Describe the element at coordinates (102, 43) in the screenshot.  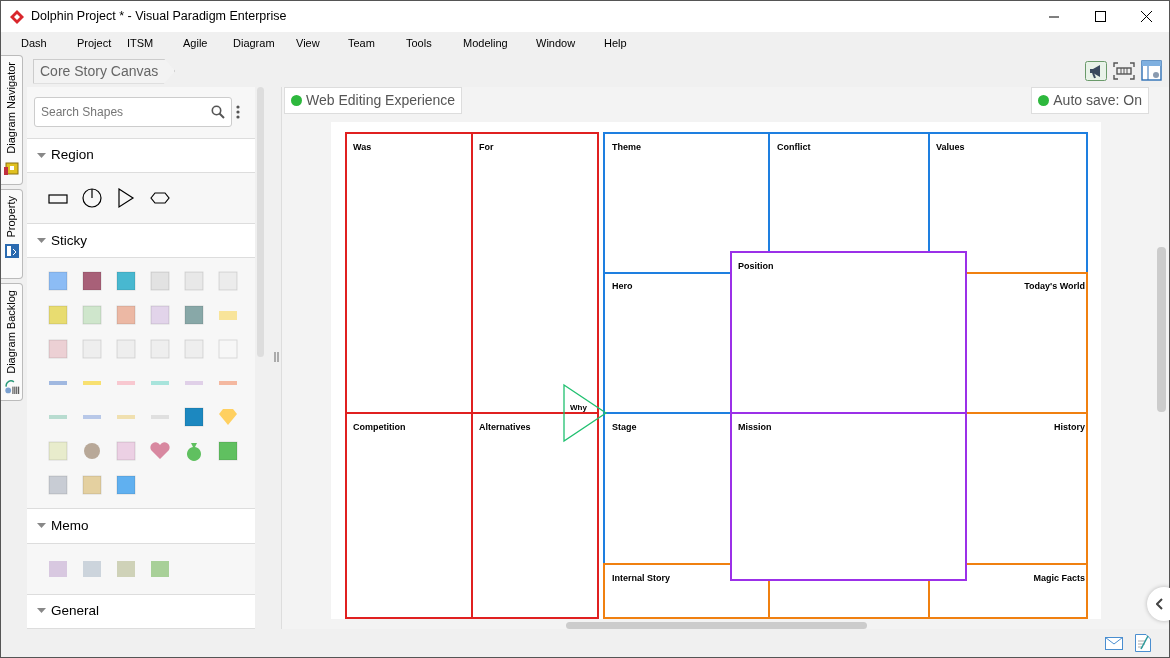
I see `menu-item: Project` at that location.